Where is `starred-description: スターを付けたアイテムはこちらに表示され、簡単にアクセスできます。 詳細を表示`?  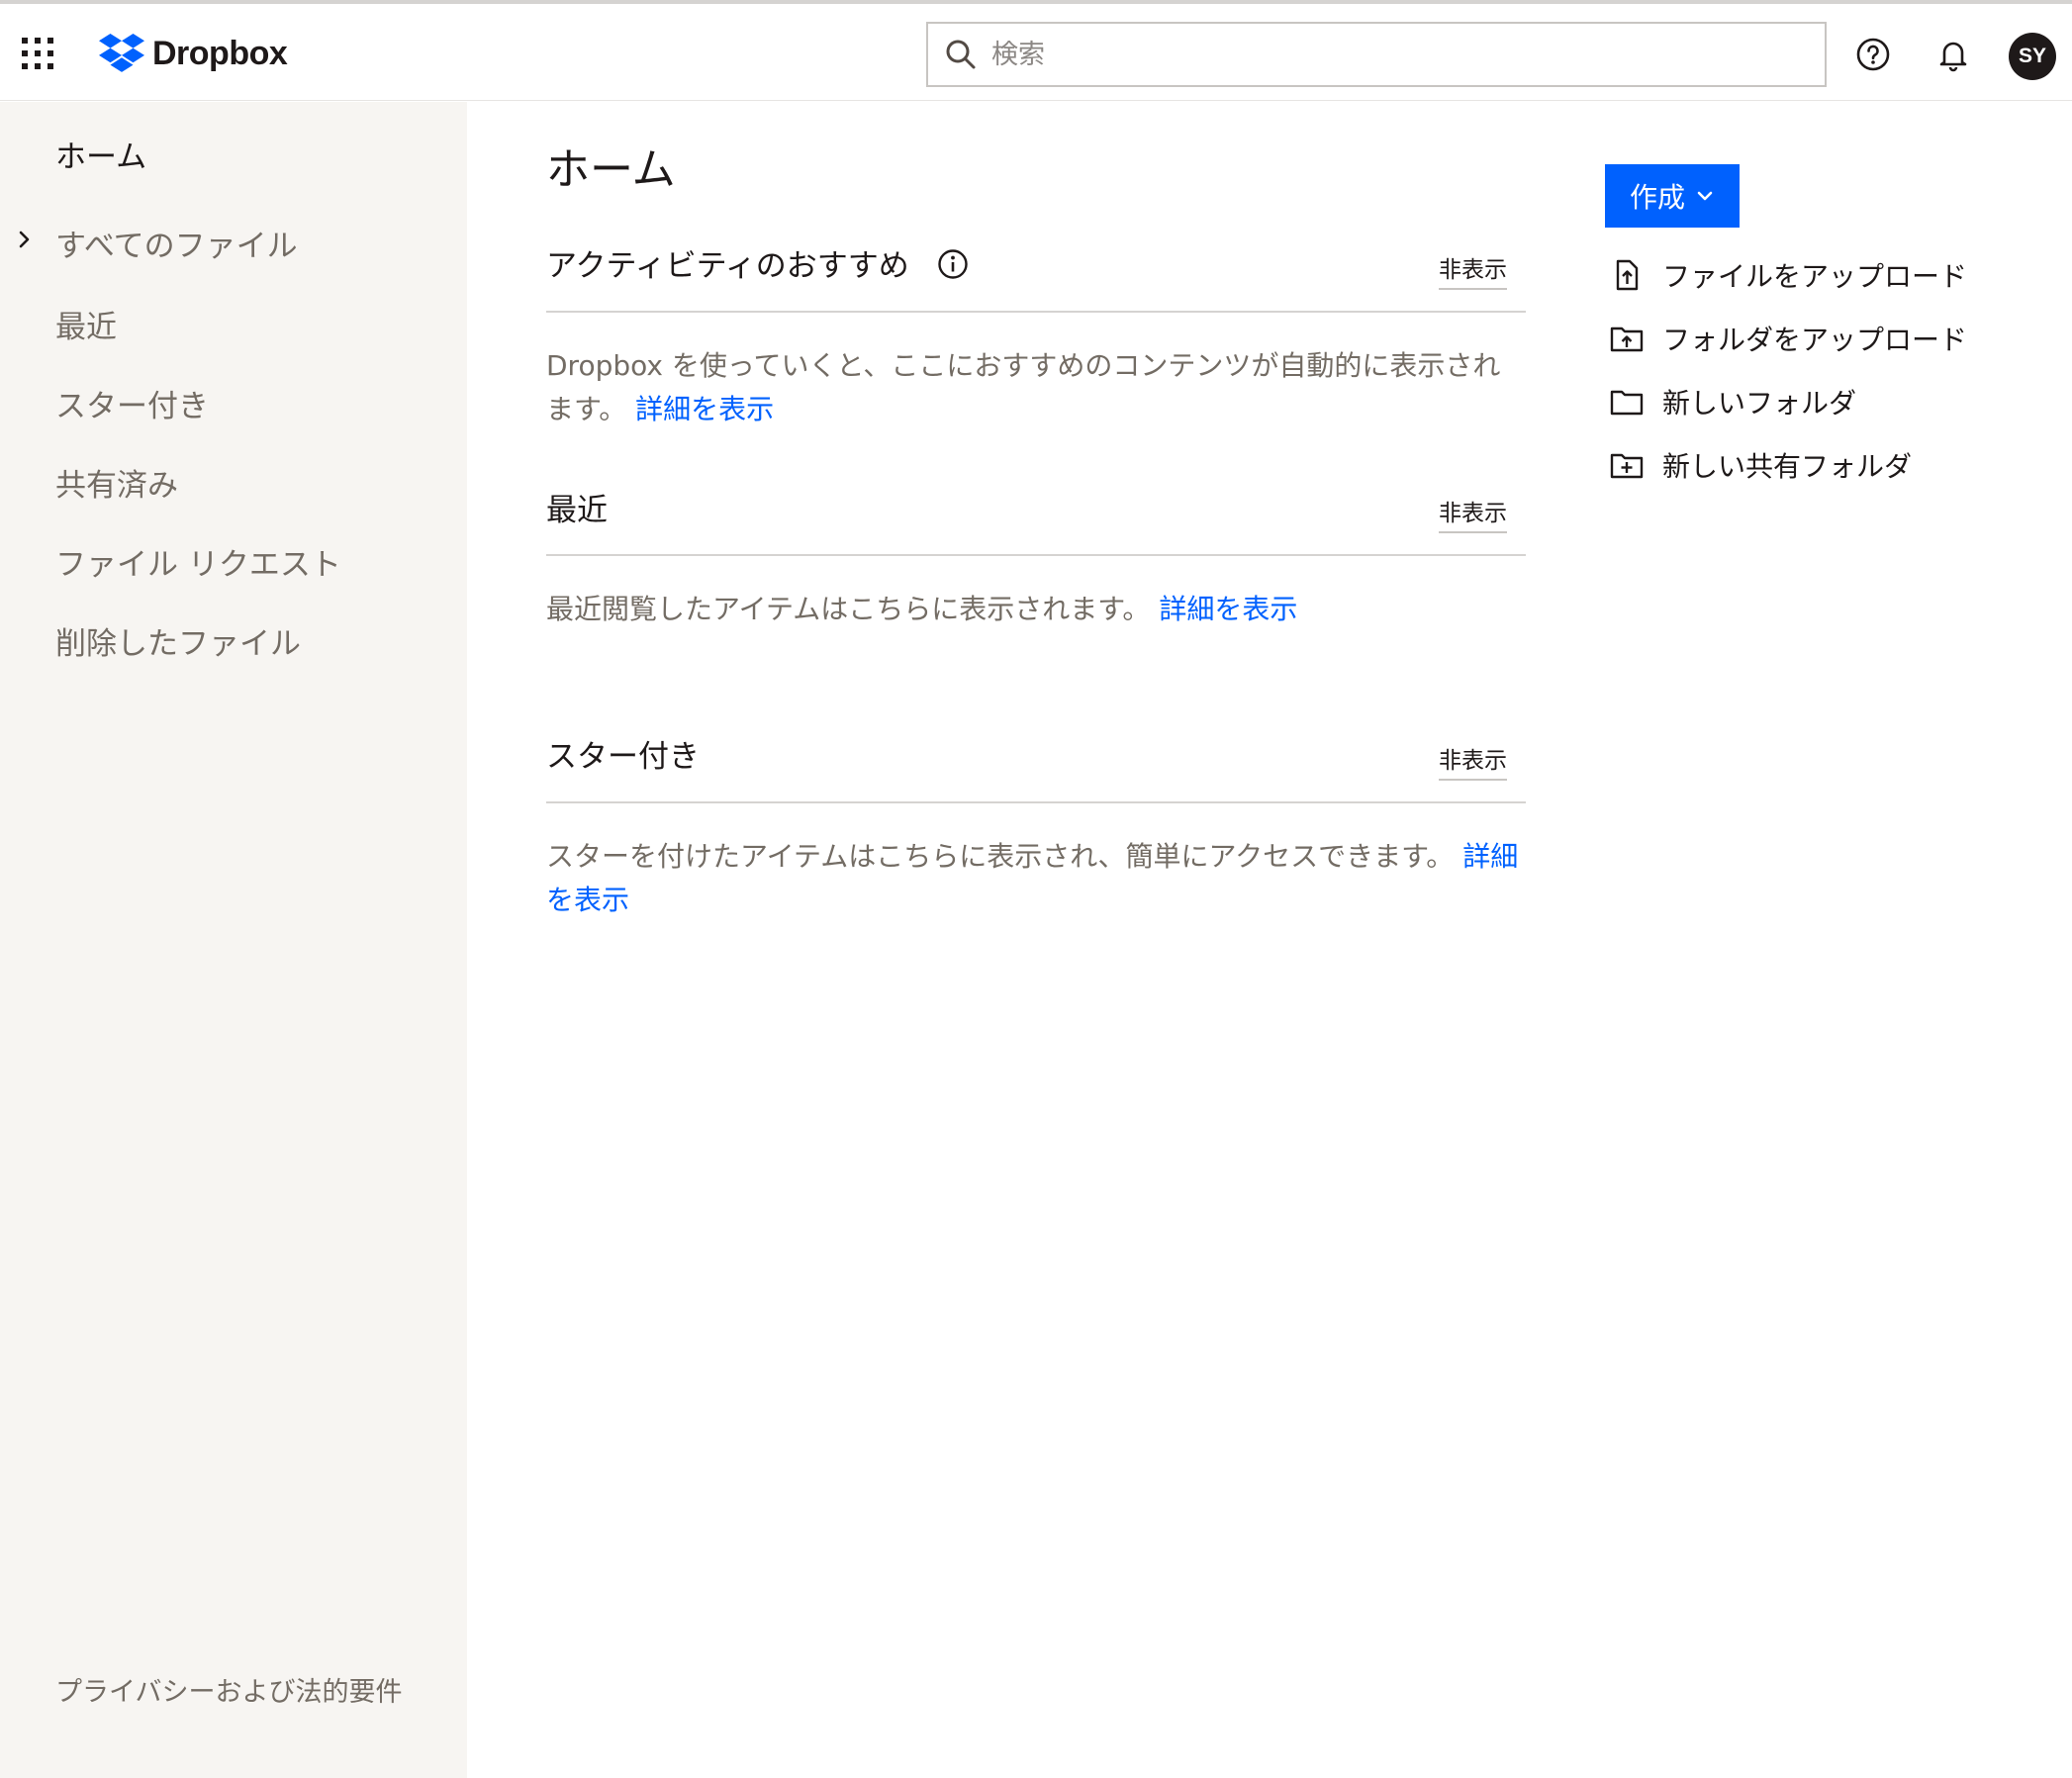
starred-description: スターを付けたアイテムはこちらに表示され、簡単にアクセスできます。 詳細を表示 is located at coordinates (1036, 878).